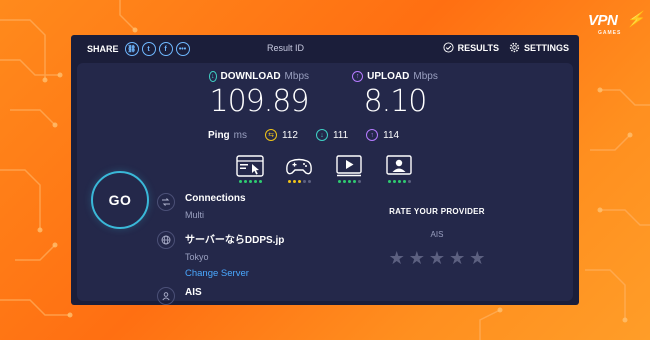 Image resolution: width=650 pixels, height=340 pixels. Describe the element at coordinates (197, 257) in the screenshot. I see `server-location: Tokyo` at that location.